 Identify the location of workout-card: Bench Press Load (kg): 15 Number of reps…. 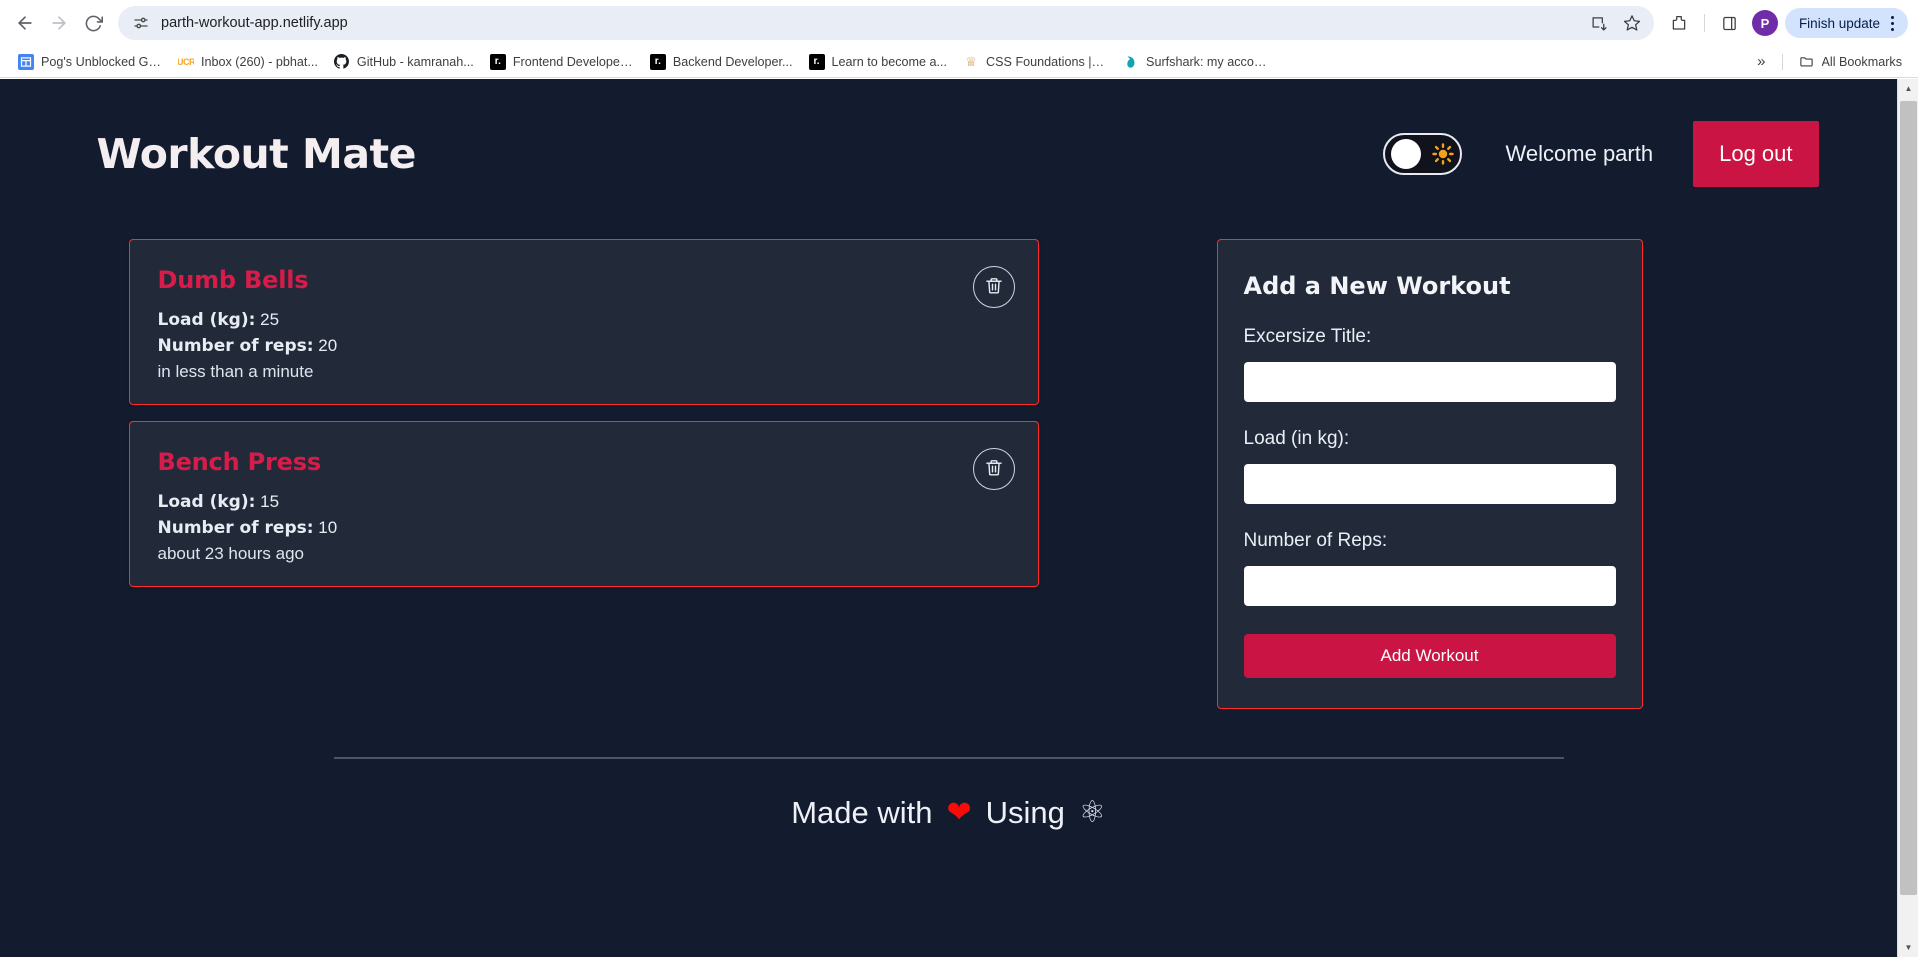
(583, 504).